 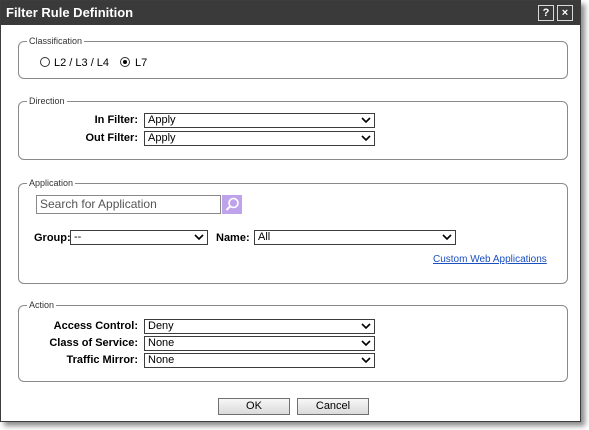 What do you see at coordinates (93, 343) in the screenshot?
I see `class-of-service-label: Class of Service:` at bounding box center [93, 343].